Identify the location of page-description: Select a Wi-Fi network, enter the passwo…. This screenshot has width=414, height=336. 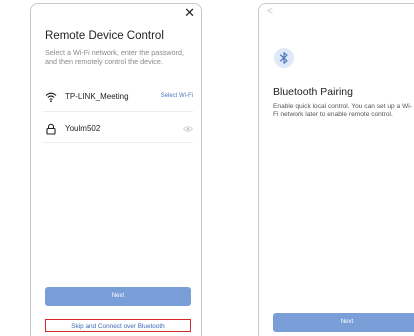
(115, 57).